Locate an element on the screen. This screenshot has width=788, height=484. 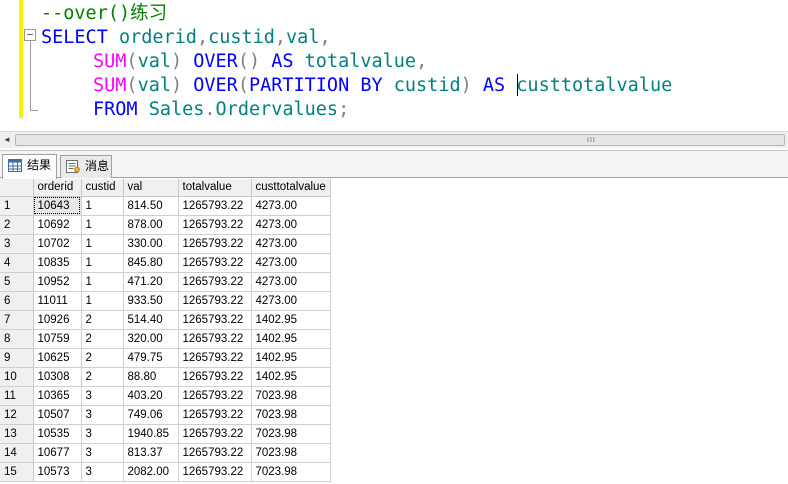
table-row: 7 10926 2 514.40 1265793.22 1402.95 is located at coordinates (165, 320).